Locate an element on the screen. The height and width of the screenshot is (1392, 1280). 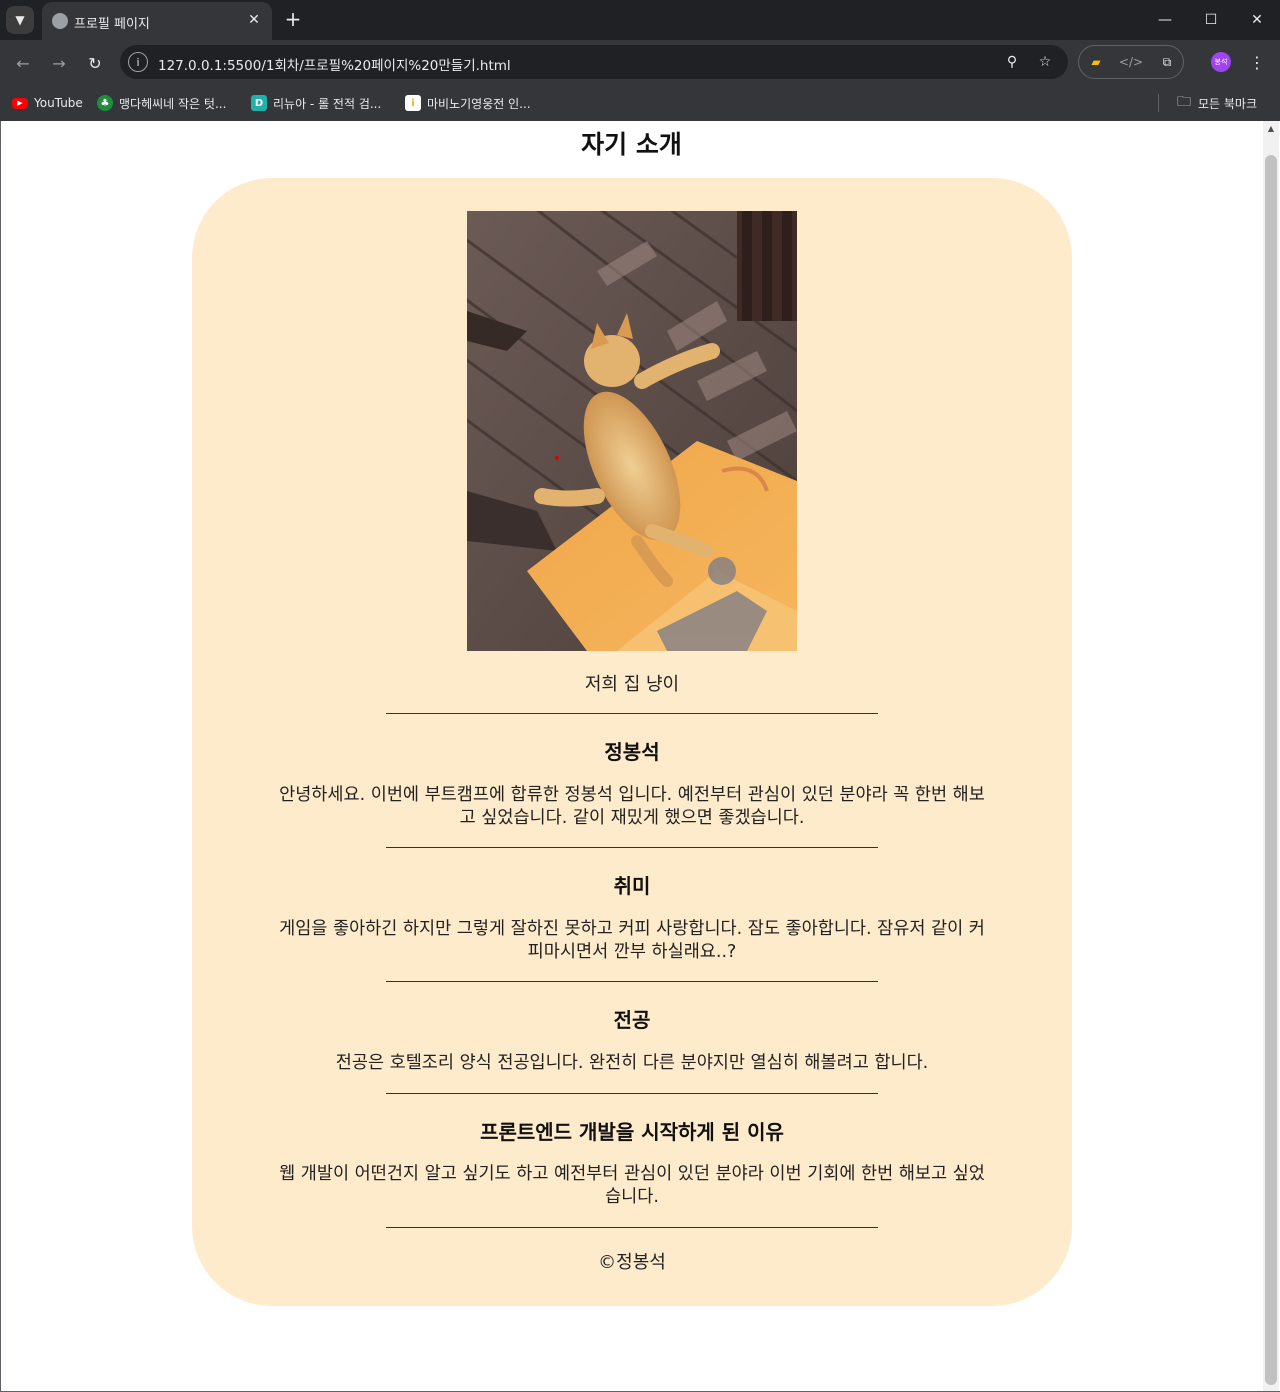
tab-title: 프로필 페이지 is located at coordinates (112, 24).